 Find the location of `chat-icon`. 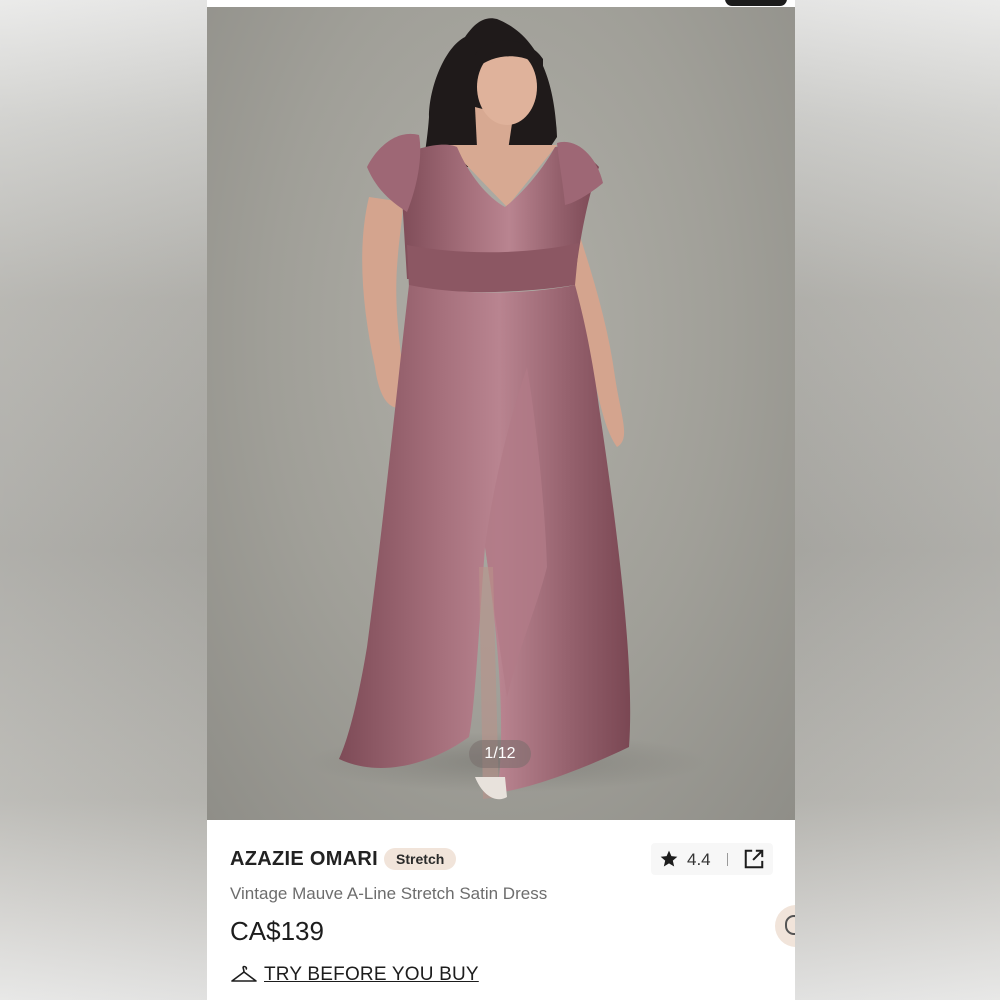

chat-icon is located at coordinates (790, 925).